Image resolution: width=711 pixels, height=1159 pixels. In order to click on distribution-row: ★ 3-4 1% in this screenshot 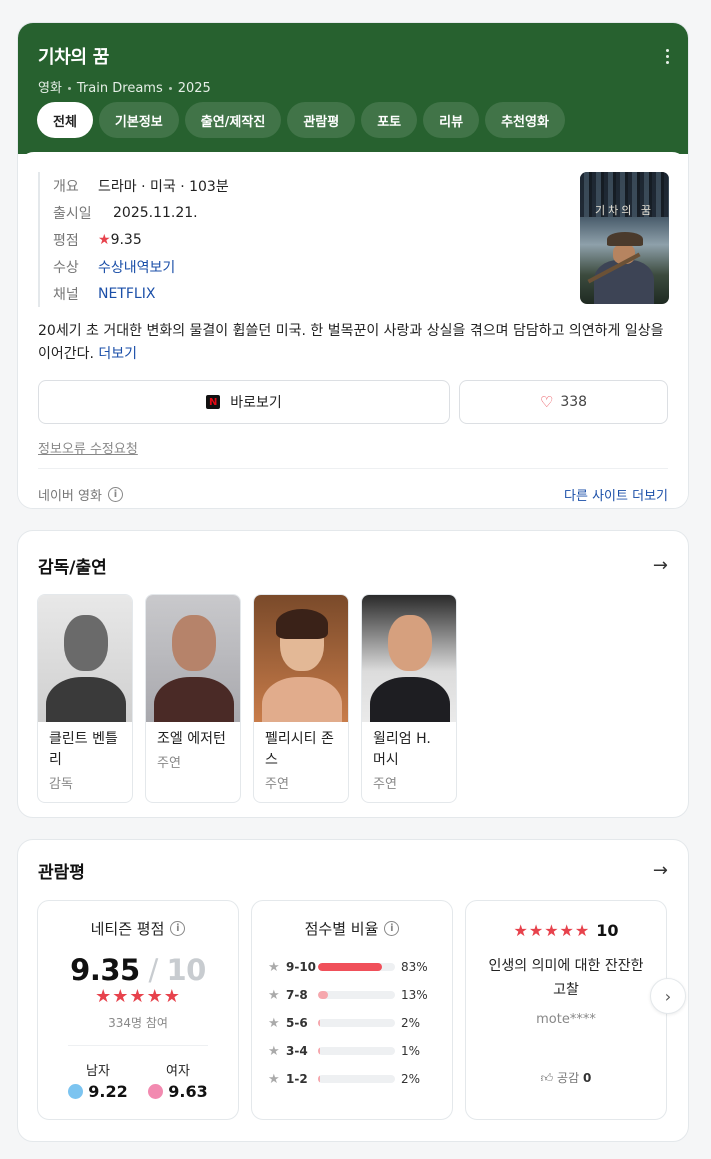, I will do `click(344, 1051)`.